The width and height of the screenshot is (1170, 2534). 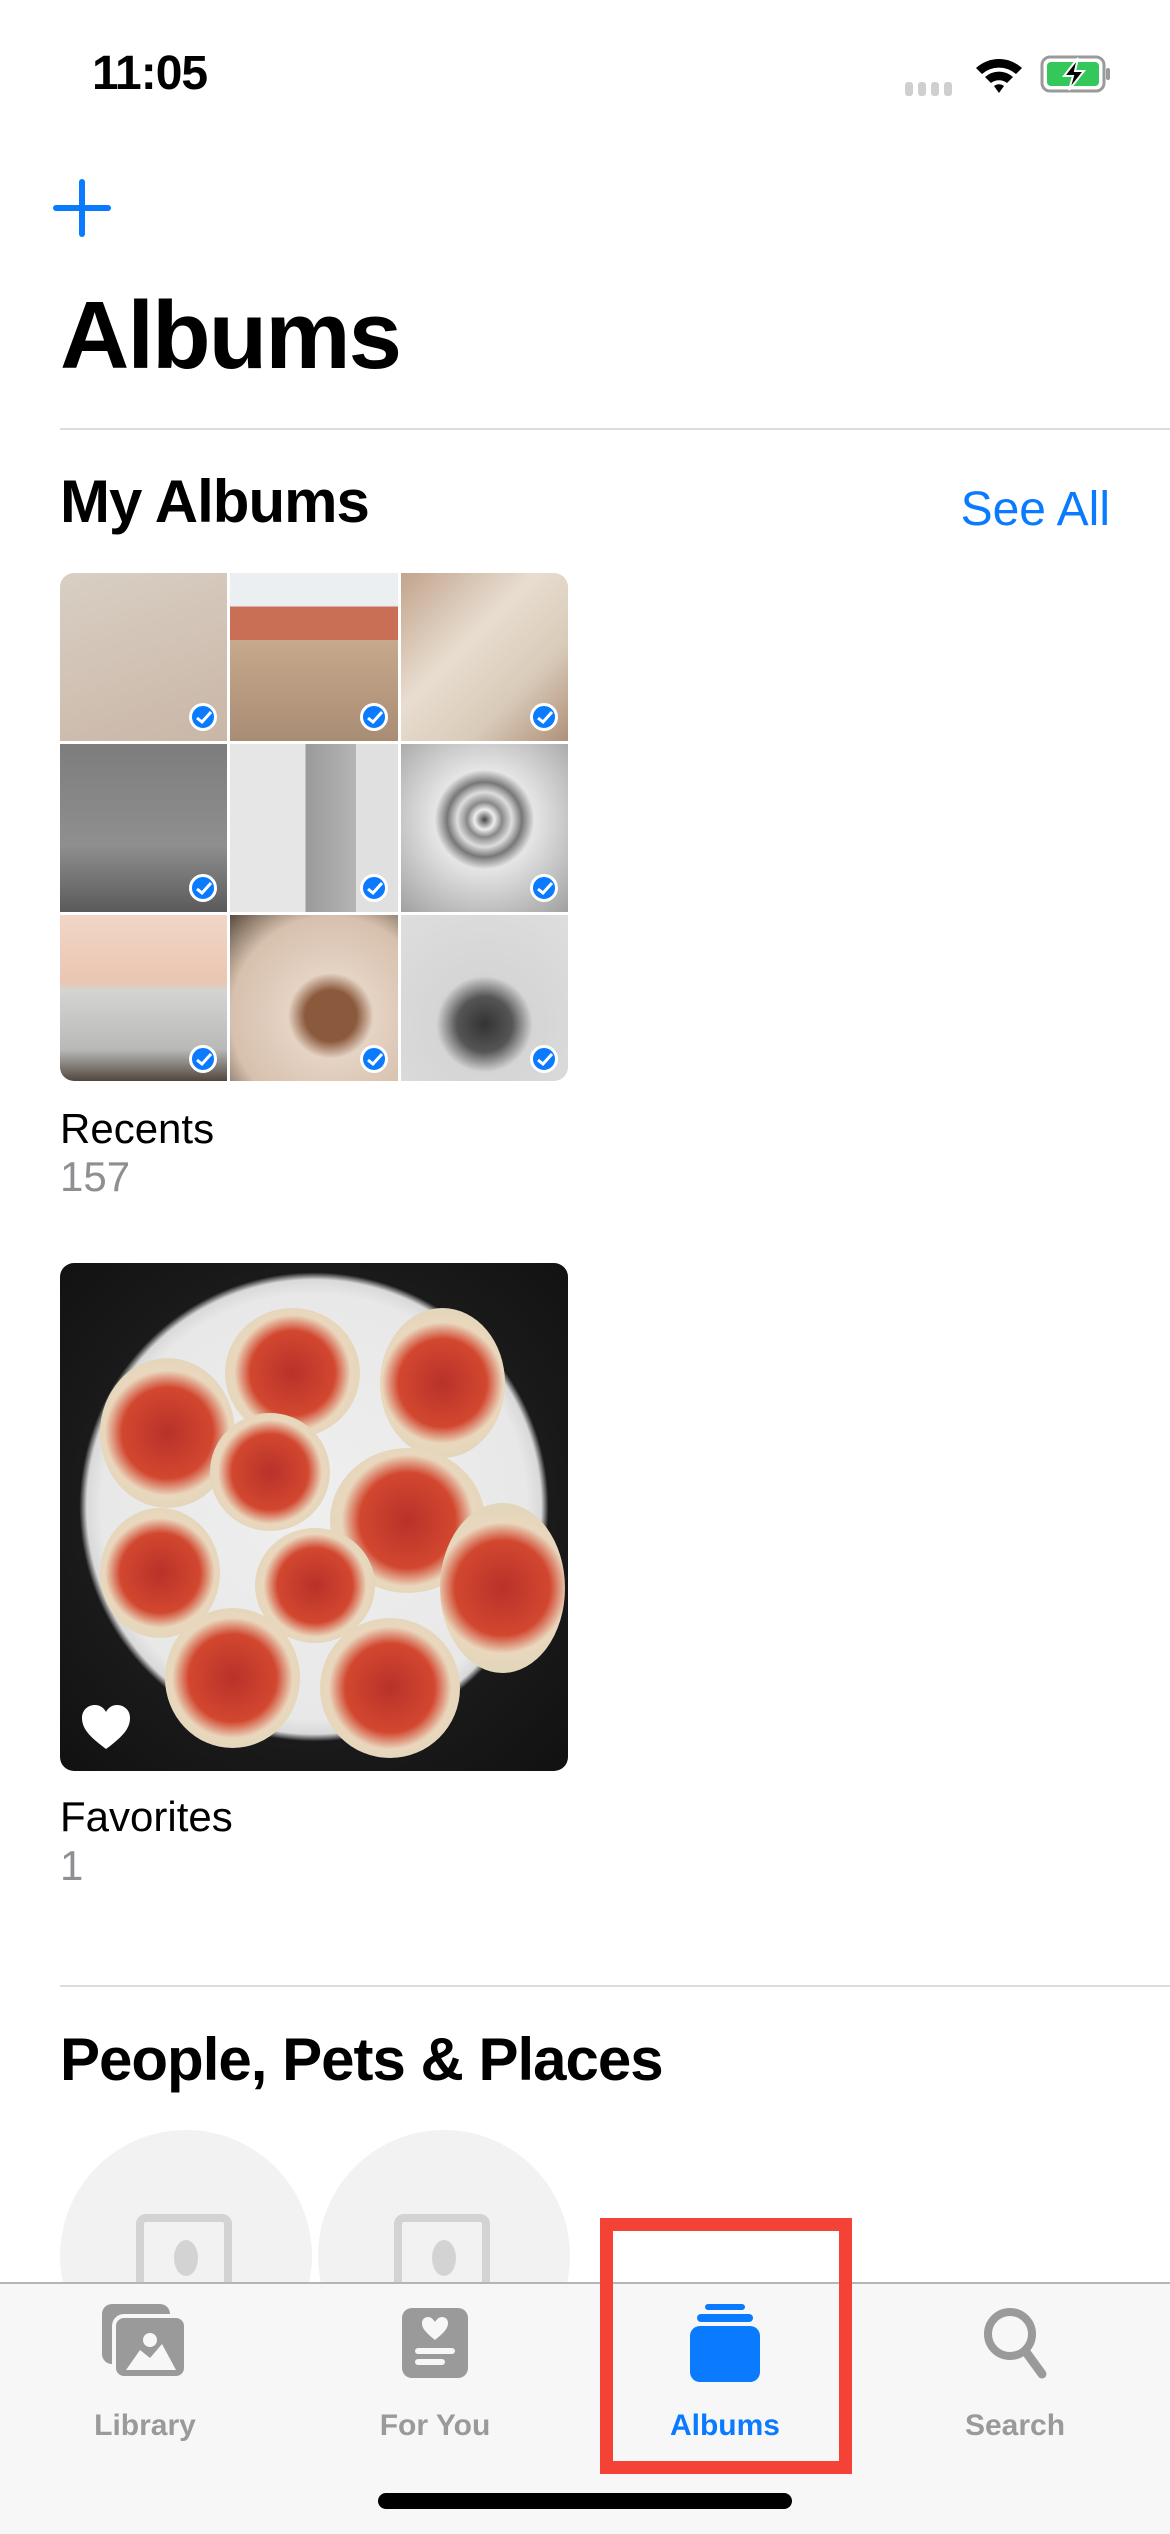 I want to click on for-you-icon, so click(x=435, y=2343).